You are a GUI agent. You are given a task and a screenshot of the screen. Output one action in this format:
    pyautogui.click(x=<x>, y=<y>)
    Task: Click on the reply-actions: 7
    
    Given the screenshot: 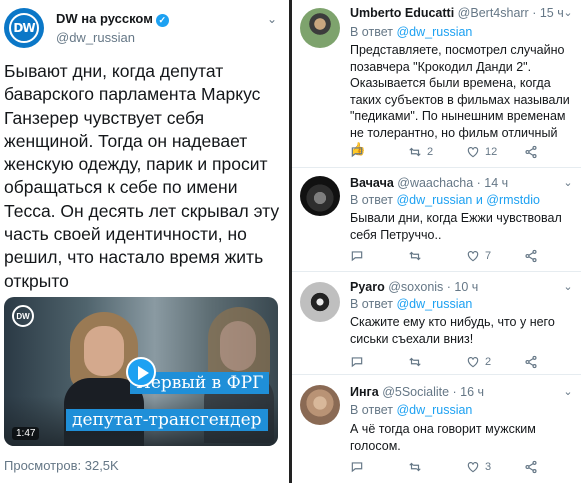 What is the action you would take?
    pyautogui.click(x=463, y=256)
    